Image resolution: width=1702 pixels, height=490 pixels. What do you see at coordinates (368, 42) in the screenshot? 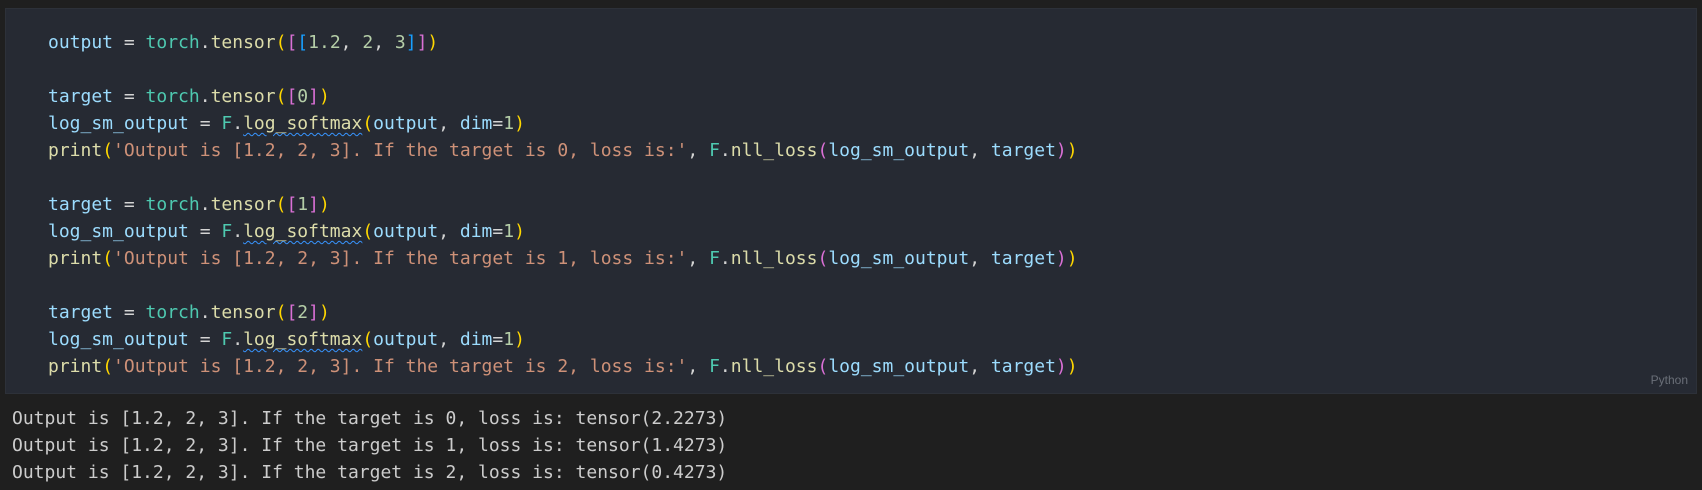
I see `code-token: 2` at bounding box center [368, 42].